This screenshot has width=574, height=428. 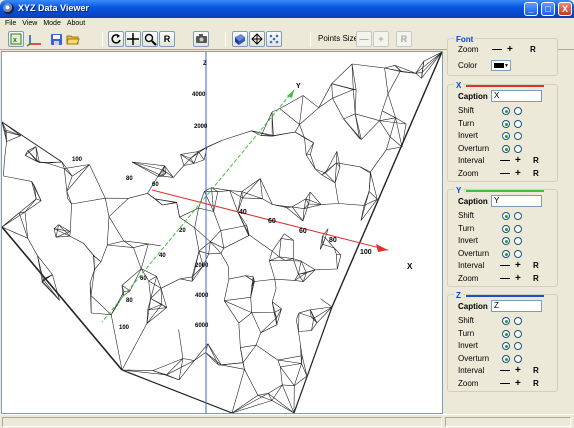 What do you see at coordinates (34, 39) in the screenshot?
I see `axes-icon` at bounding box center [34, 39].